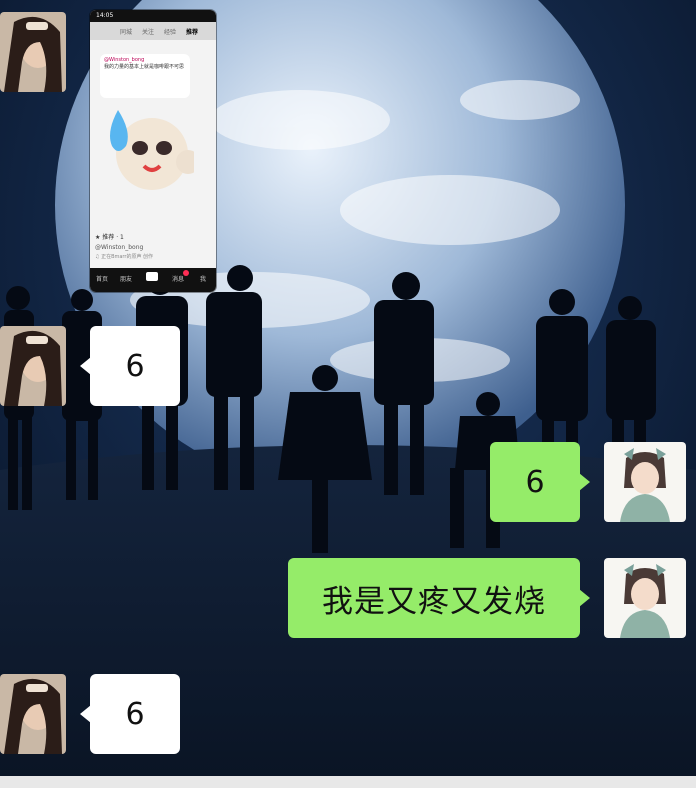 This screenshot has height=788, width=696. Describe the element at coordinates (203, 279) in the screenshot. I see `phone-nav-me: 我` at that location.